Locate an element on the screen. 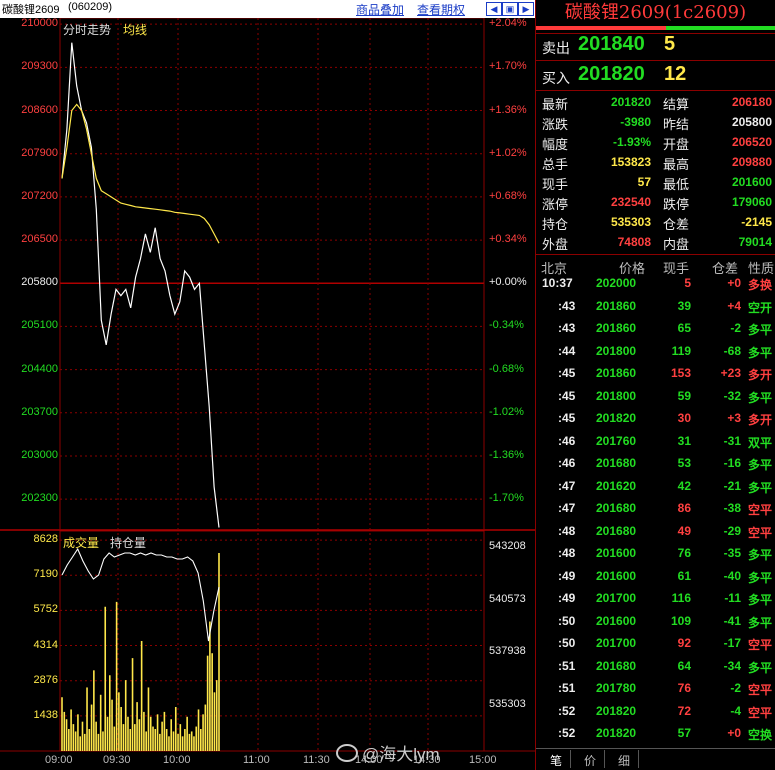  quote-value: 206180 is located at coordinates (751, 102).